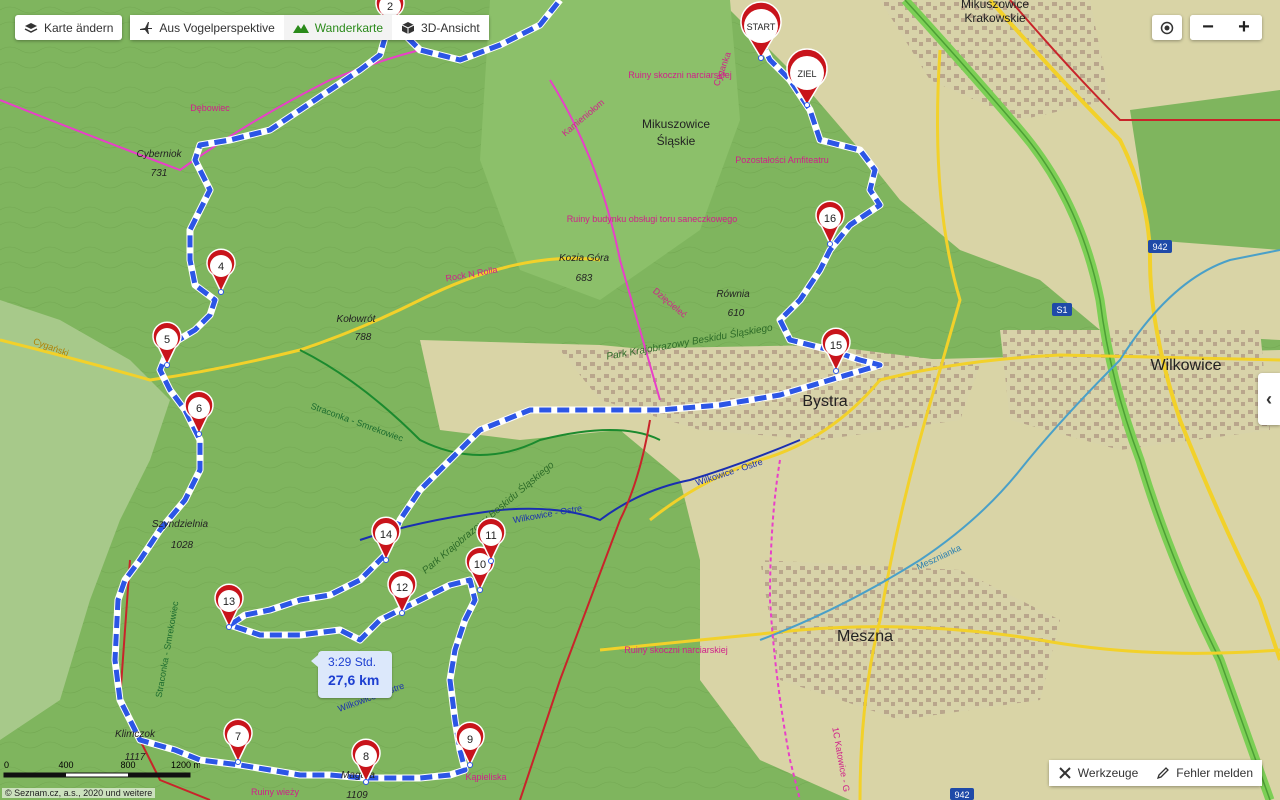 Image resolution: width=1280 pixels, height=800 pixels. What do you see at coordinates (238, 737) in the screenshot?
I see `route-marker-label-m7: 7` at bounding box center [238, 737].